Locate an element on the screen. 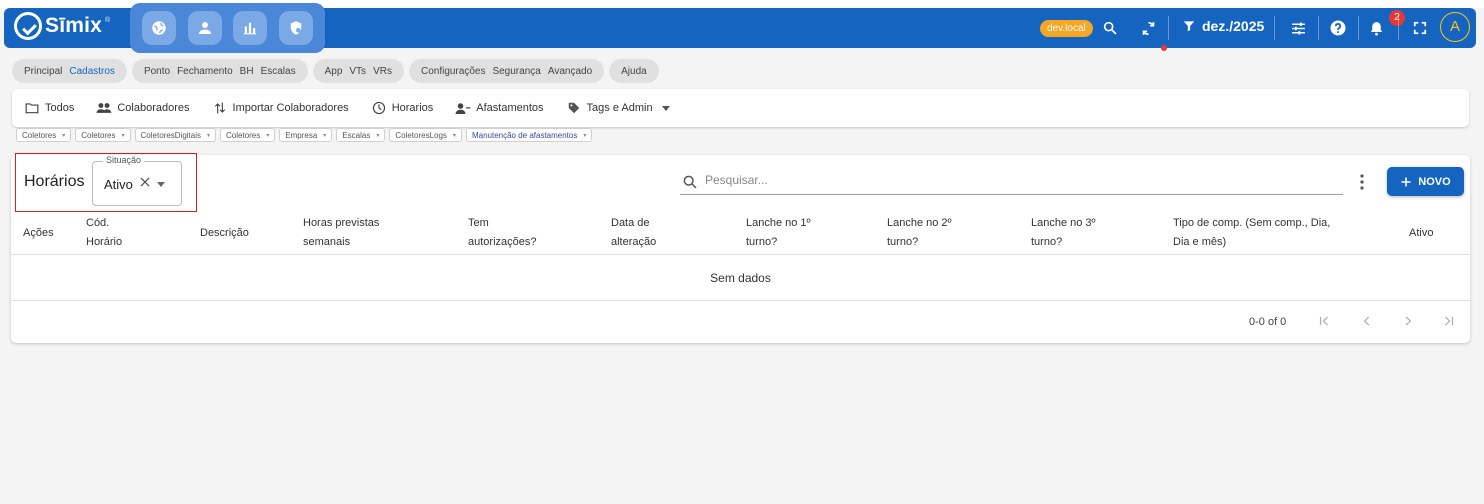 The image size is (1484, 504). nav-importar-label: Importar Colaboradores is located at coordinates (290, 108).